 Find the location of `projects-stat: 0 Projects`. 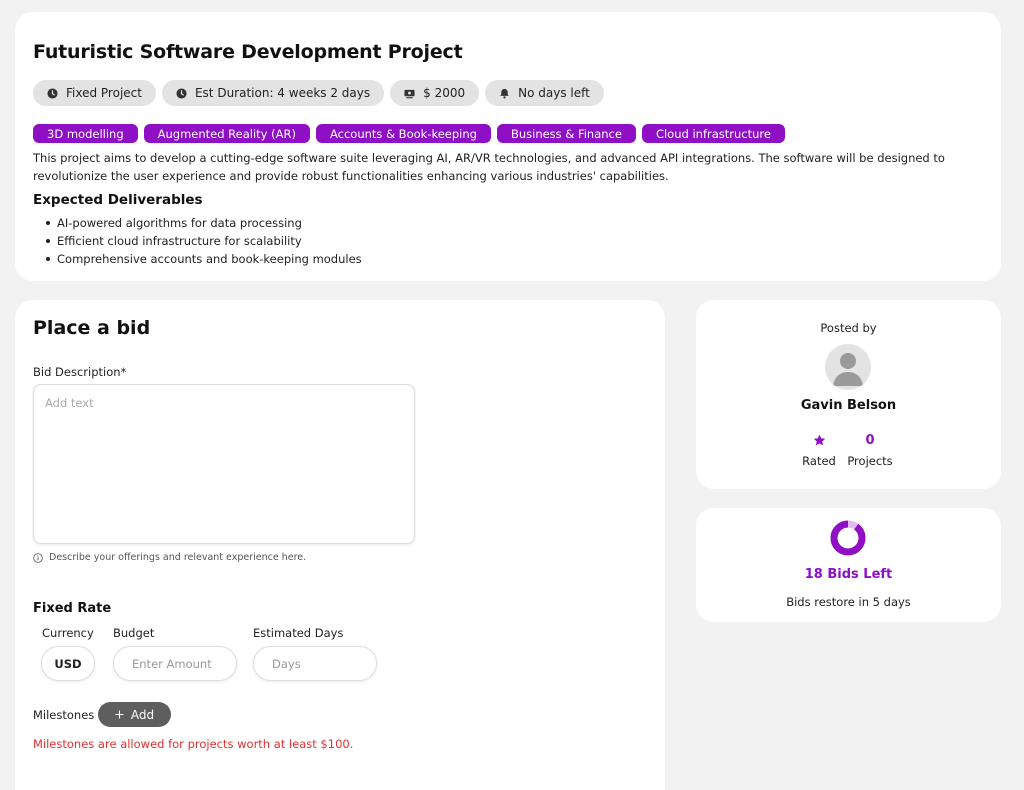

projects-stat: 0 Projects is located at coordinates (870, 450).